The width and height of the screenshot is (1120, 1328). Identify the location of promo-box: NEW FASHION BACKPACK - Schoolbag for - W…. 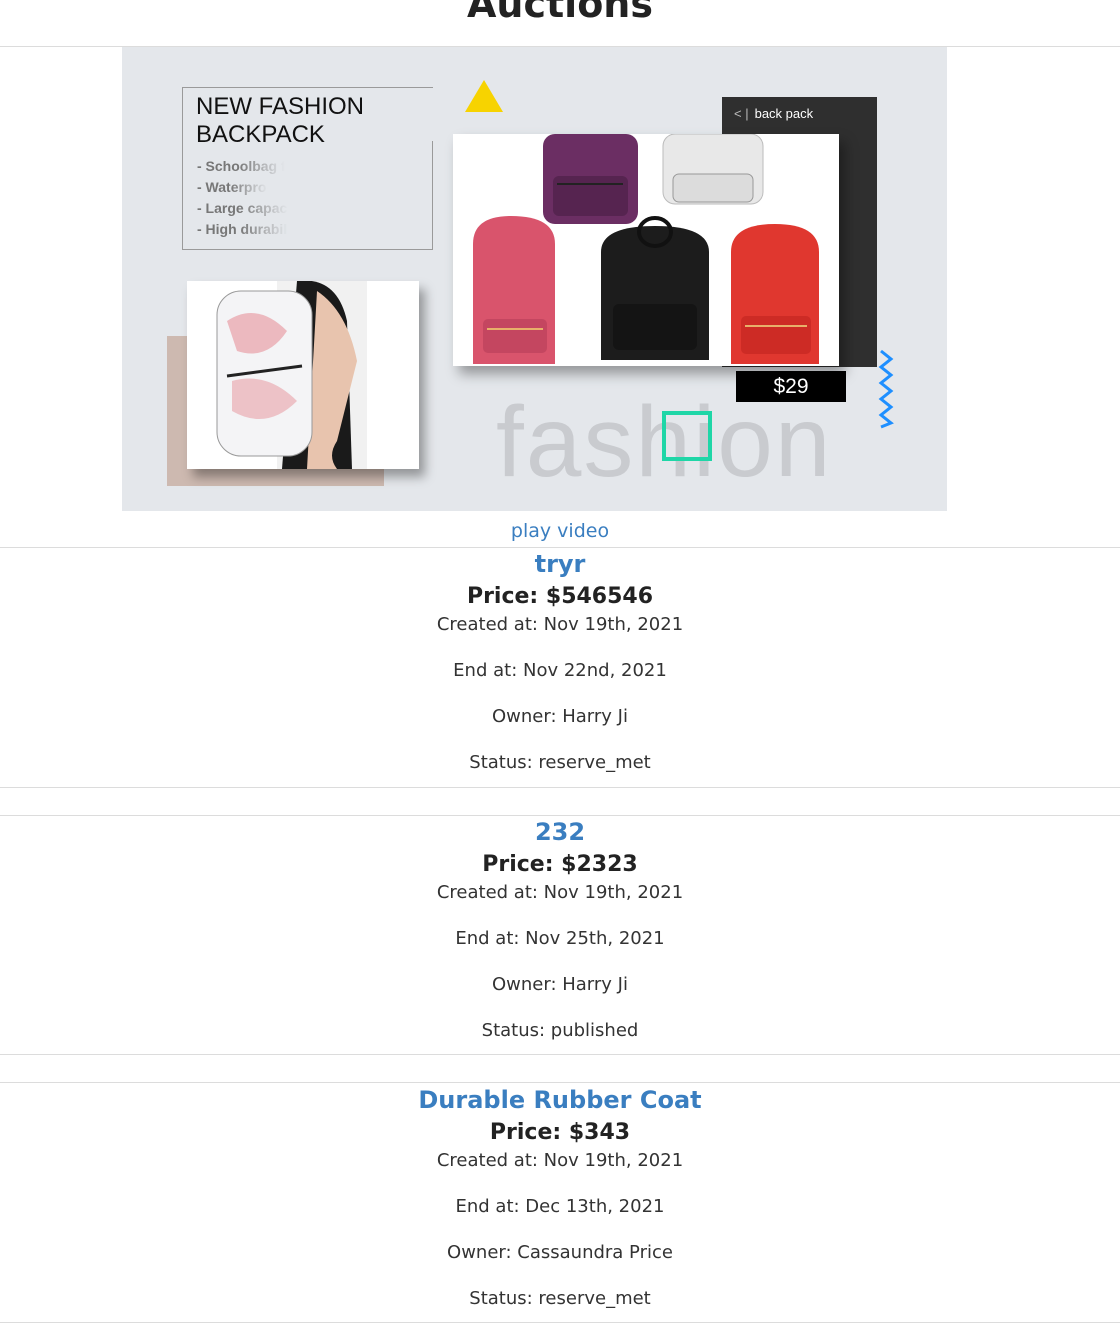
(307, 168).